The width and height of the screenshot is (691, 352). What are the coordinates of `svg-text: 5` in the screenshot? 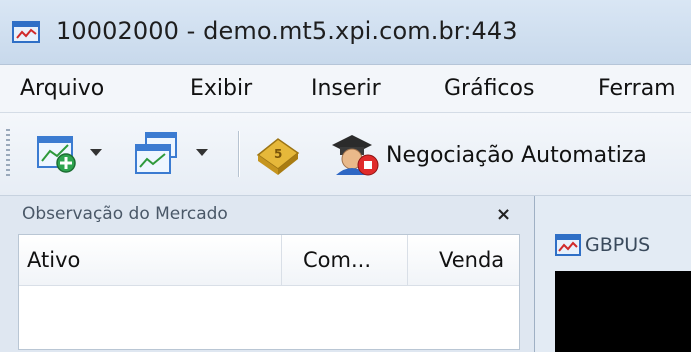 It's located at (278, 154).